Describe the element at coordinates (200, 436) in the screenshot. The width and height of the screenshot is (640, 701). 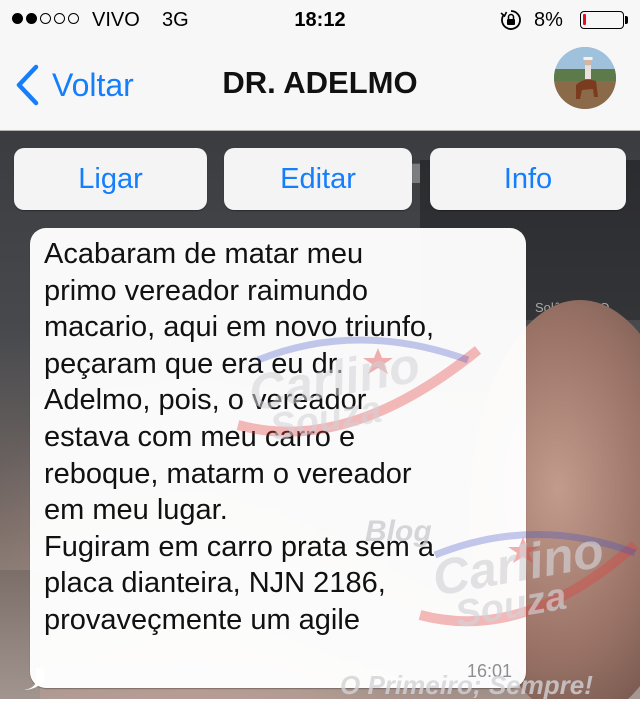
I see `message-line: estava com meu carro e` at that location.